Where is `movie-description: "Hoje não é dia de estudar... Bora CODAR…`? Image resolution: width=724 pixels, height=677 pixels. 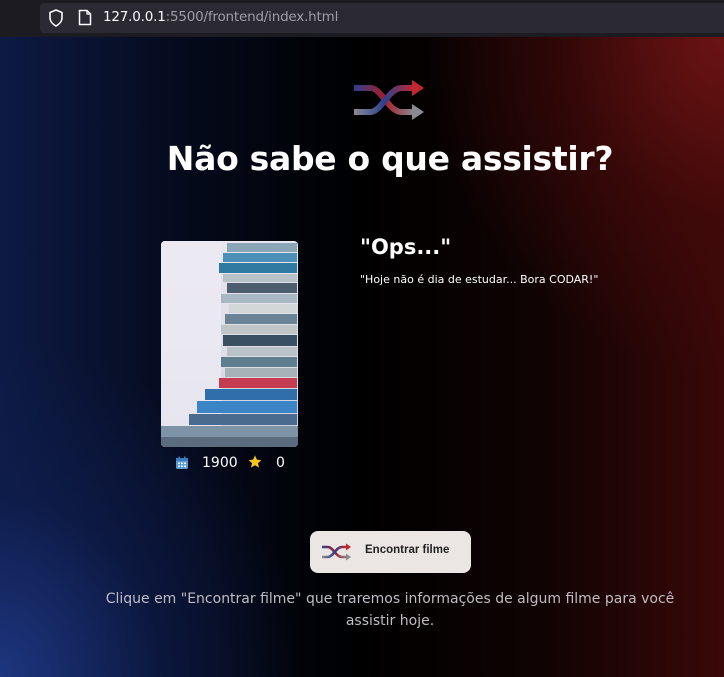
movie-description: "Hoje não é dia de estudar... Bora CODAR… is located at coordinates (479, 279).